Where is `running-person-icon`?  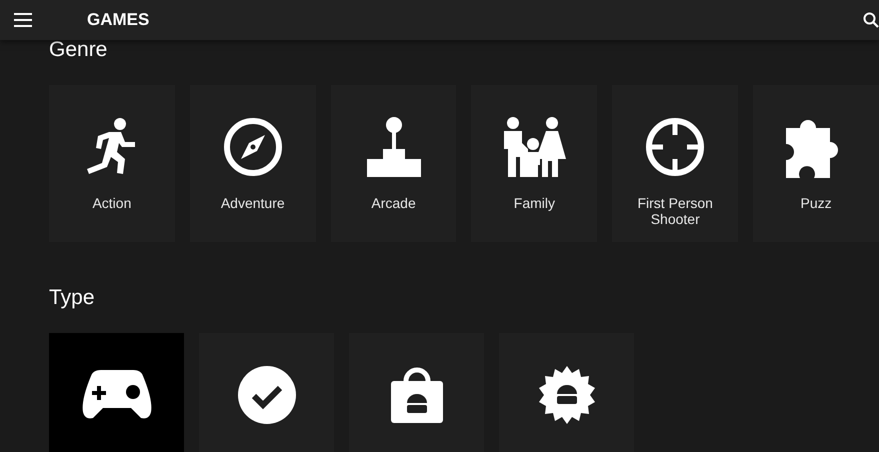
running-person-icon is located at coordinates (111, 147).